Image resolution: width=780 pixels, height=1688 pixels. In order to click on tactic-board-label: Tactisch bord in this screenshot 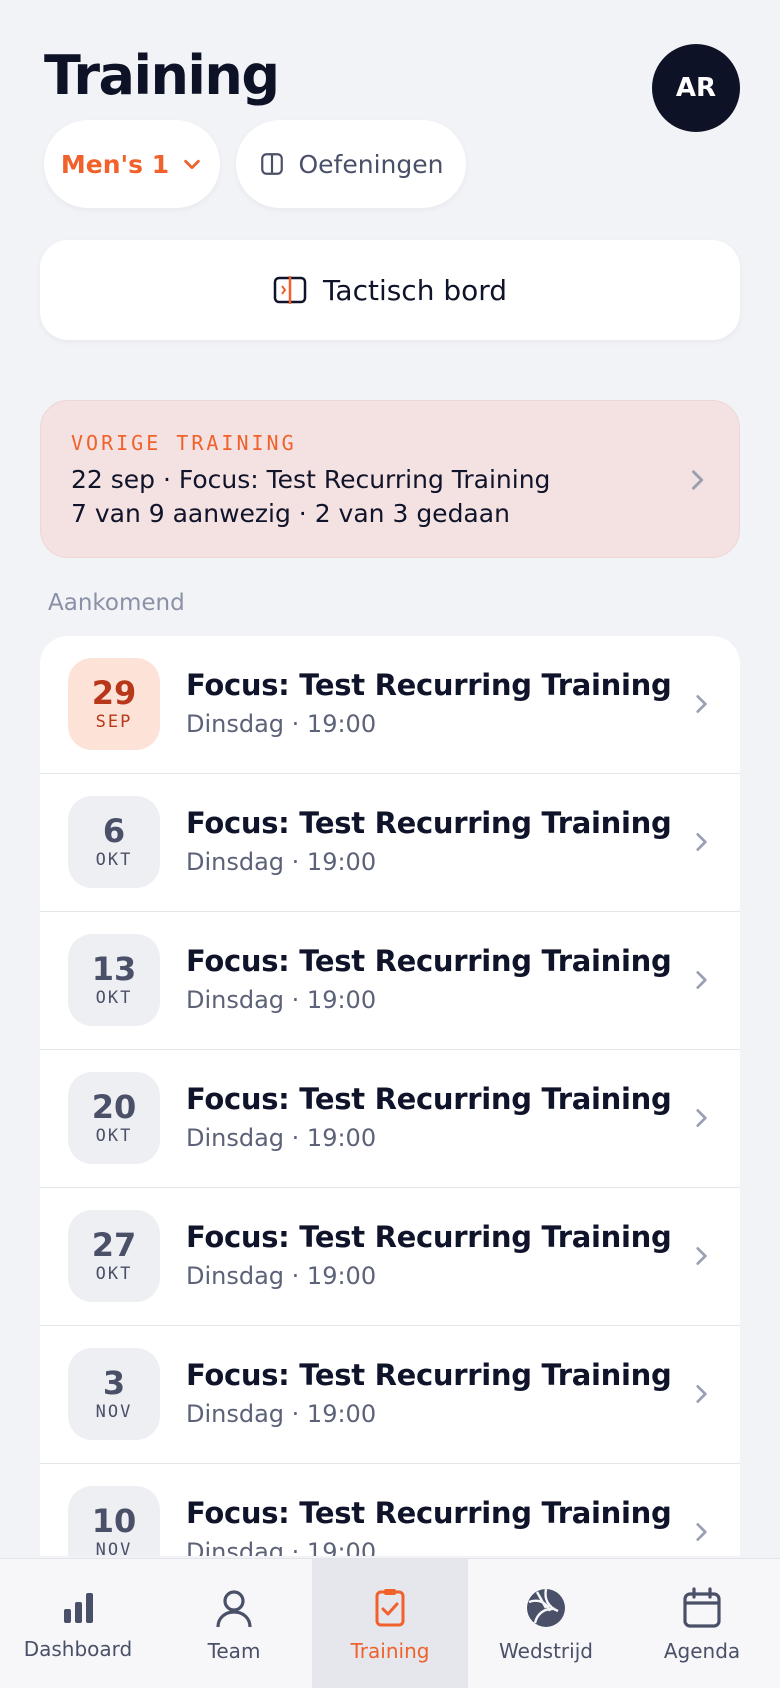, I will do `click(415, 290)`.